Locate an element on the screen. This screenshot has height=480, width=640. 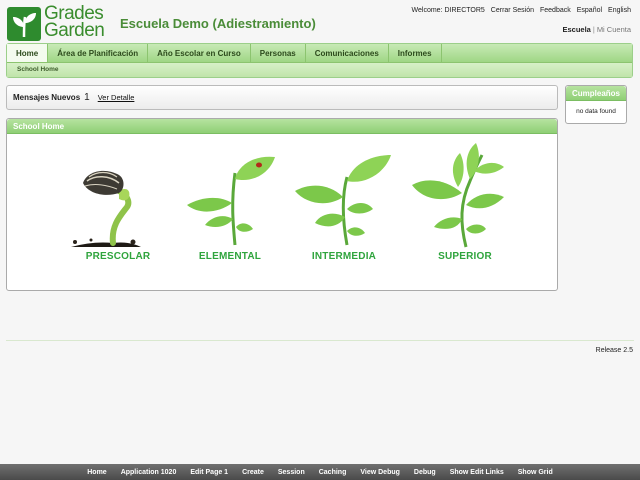
tab-planning-area: Área de Planificación is located at coordinates (98, 53).